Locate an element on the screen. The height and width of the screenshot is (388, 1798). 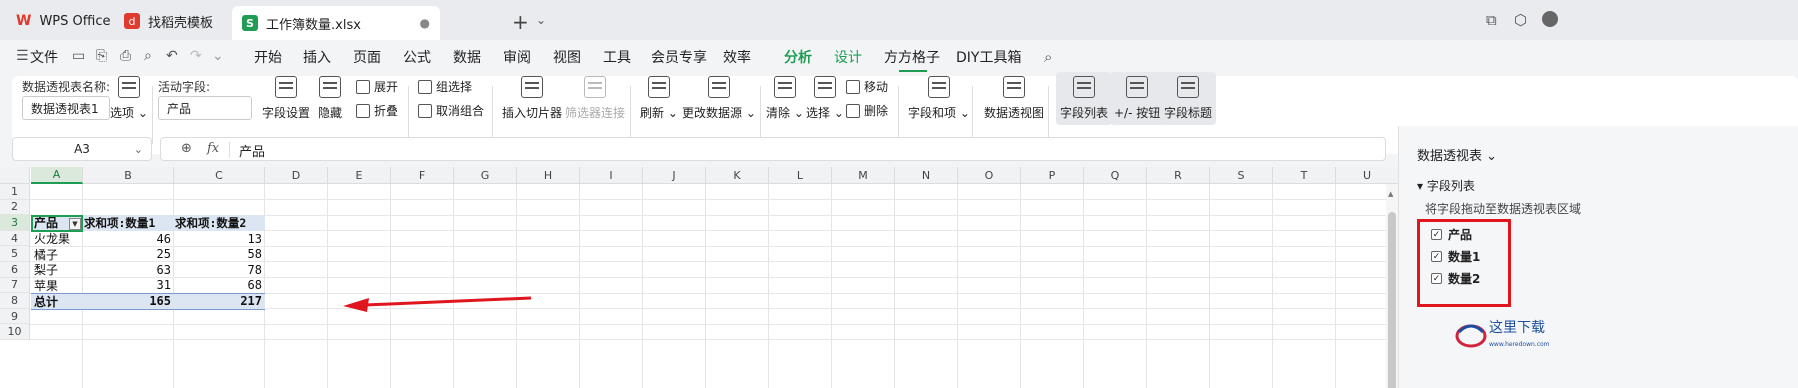
restore-window-icon: ⧉ is located at coordinates (1491, 20).